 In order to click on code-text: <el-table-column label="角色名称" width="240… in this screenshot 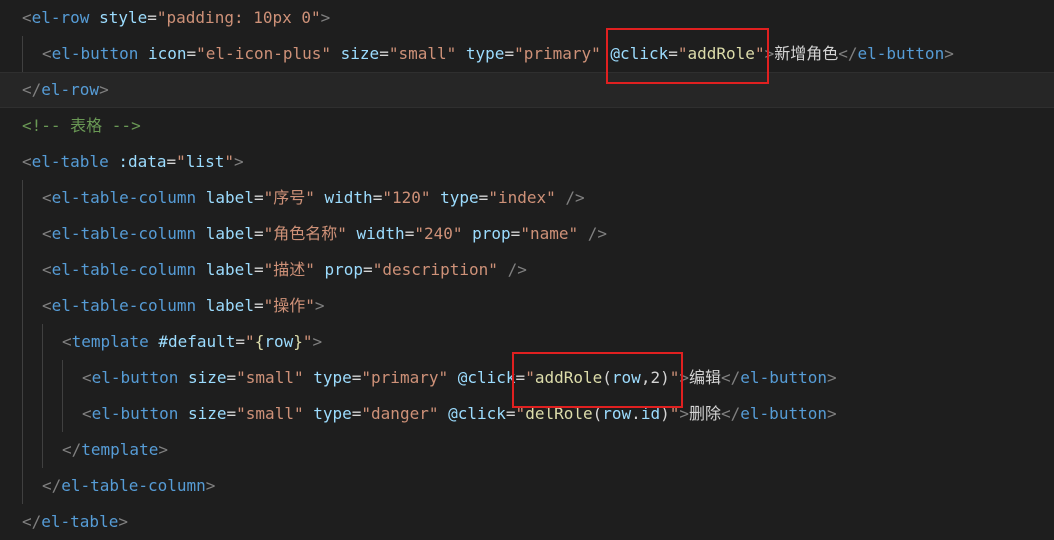, I will do `click(324, 234)`.